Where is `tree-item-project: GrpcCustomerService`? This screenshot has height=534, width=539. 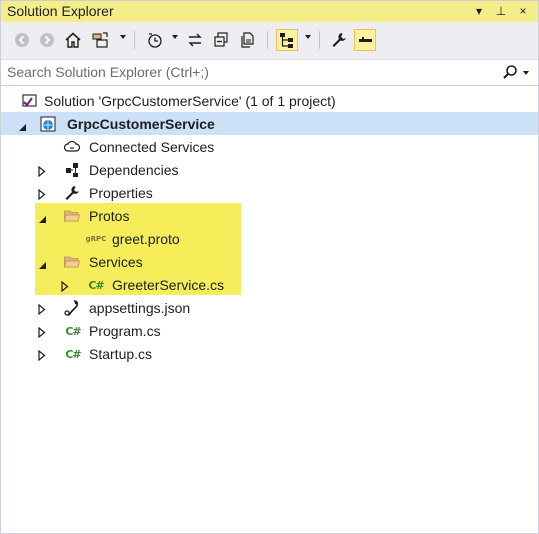
tree-item-project: GrpcCustomerService is located at coordinates (269, 123).